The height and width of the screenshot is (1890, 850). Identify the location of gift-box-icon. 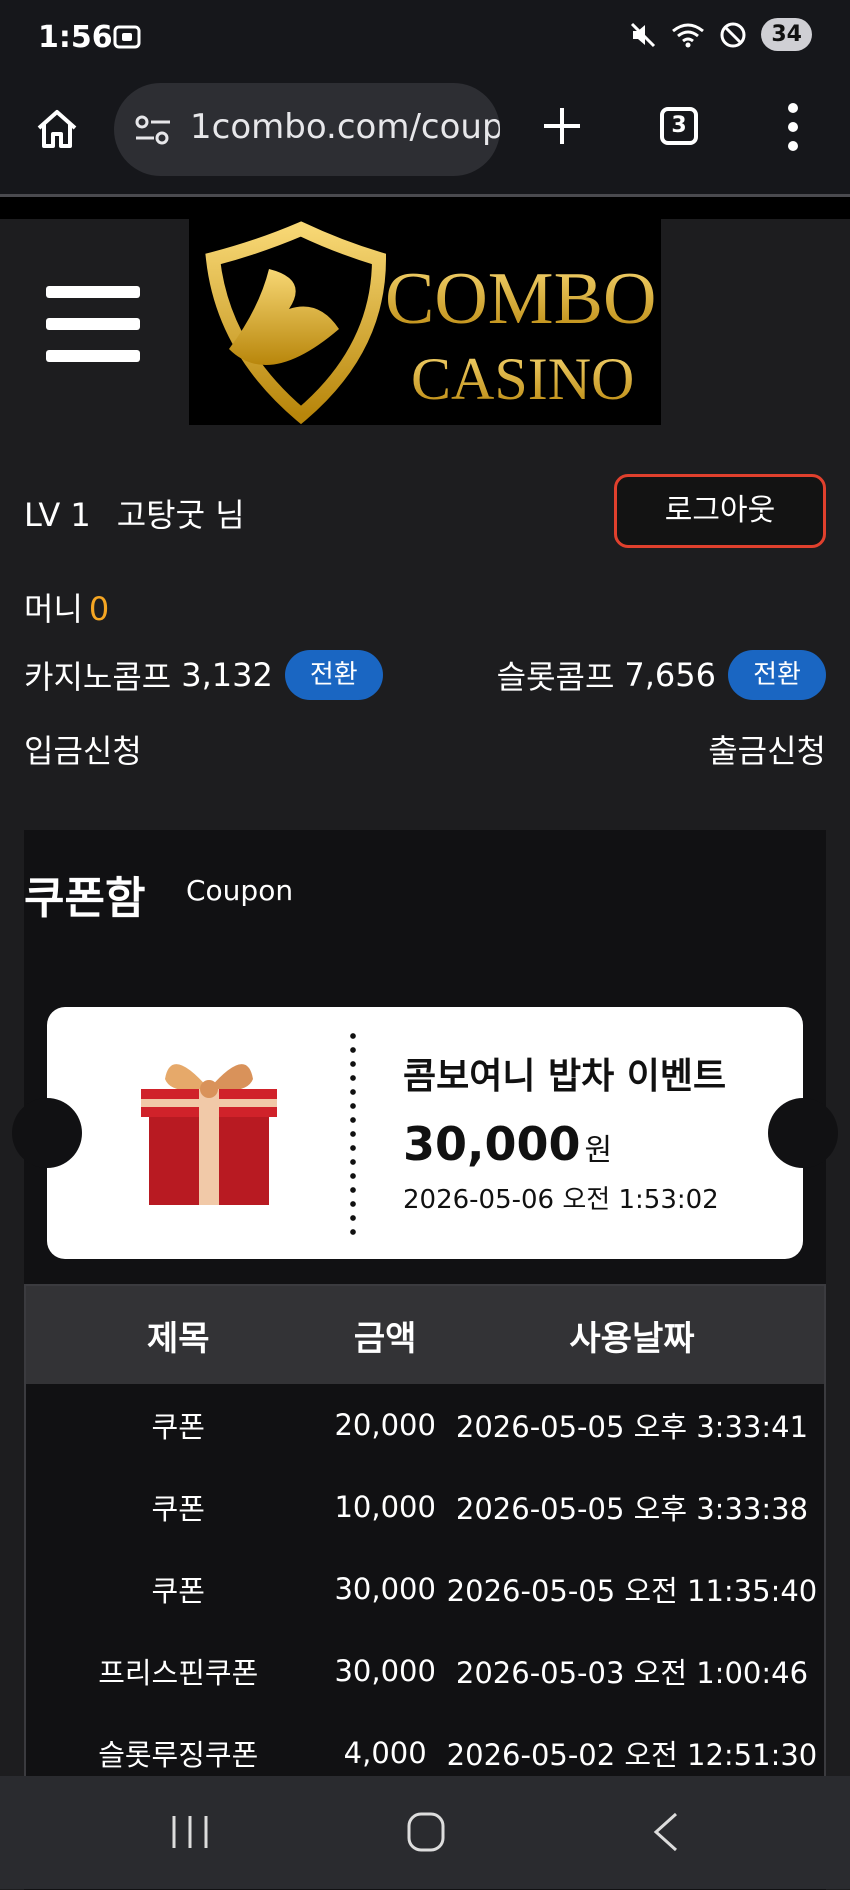
(209, 1134).